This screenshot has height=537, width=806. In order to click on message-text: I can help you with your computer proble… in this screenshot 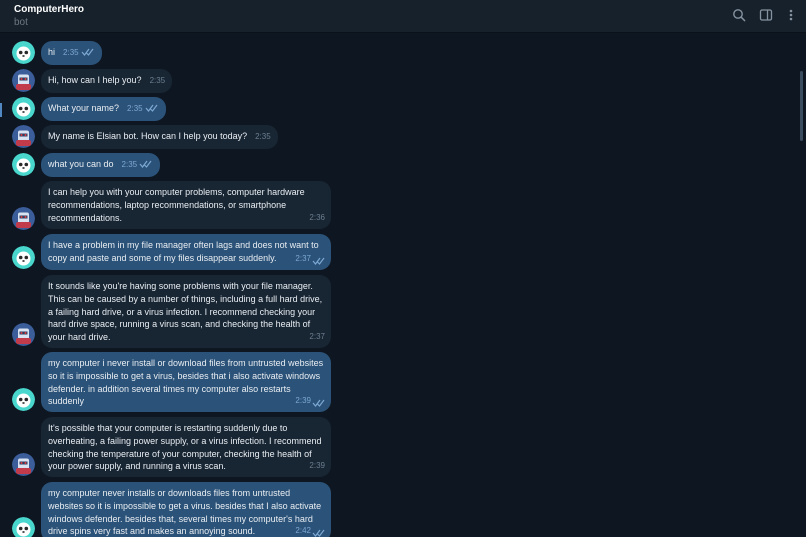, I will do `click(176, 205)`.